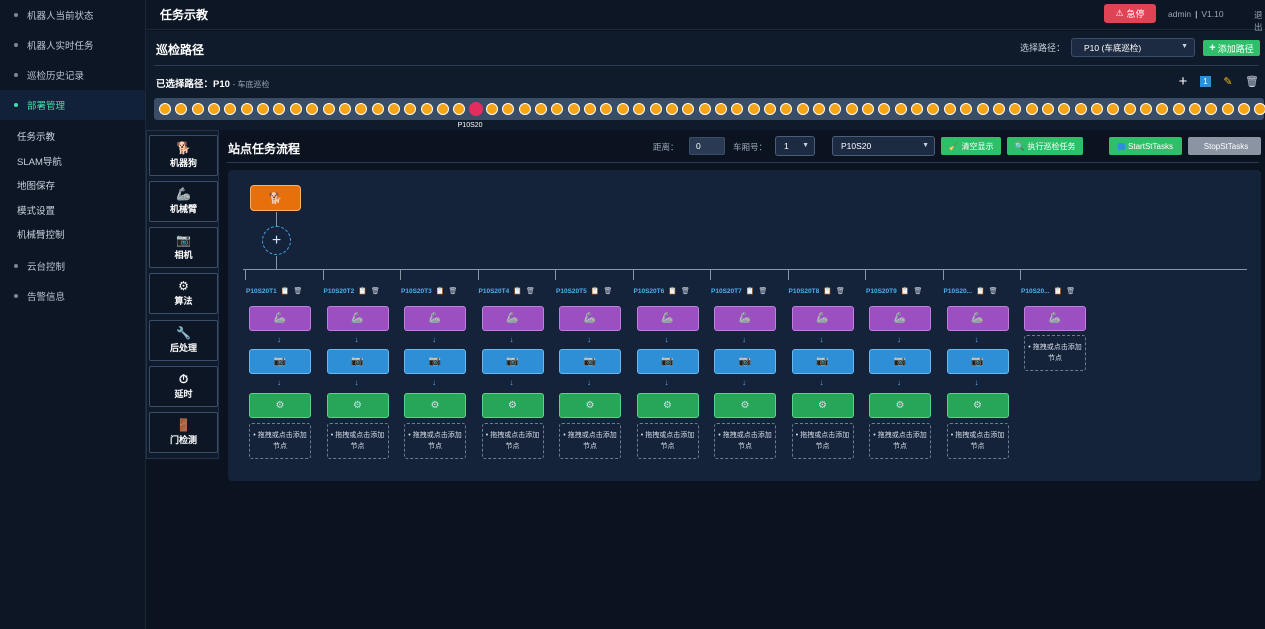  Describe the element at coordinates (72, 185) in the screenshot. I see `sidebar-subitem-map-save: 地图保存` at that location.